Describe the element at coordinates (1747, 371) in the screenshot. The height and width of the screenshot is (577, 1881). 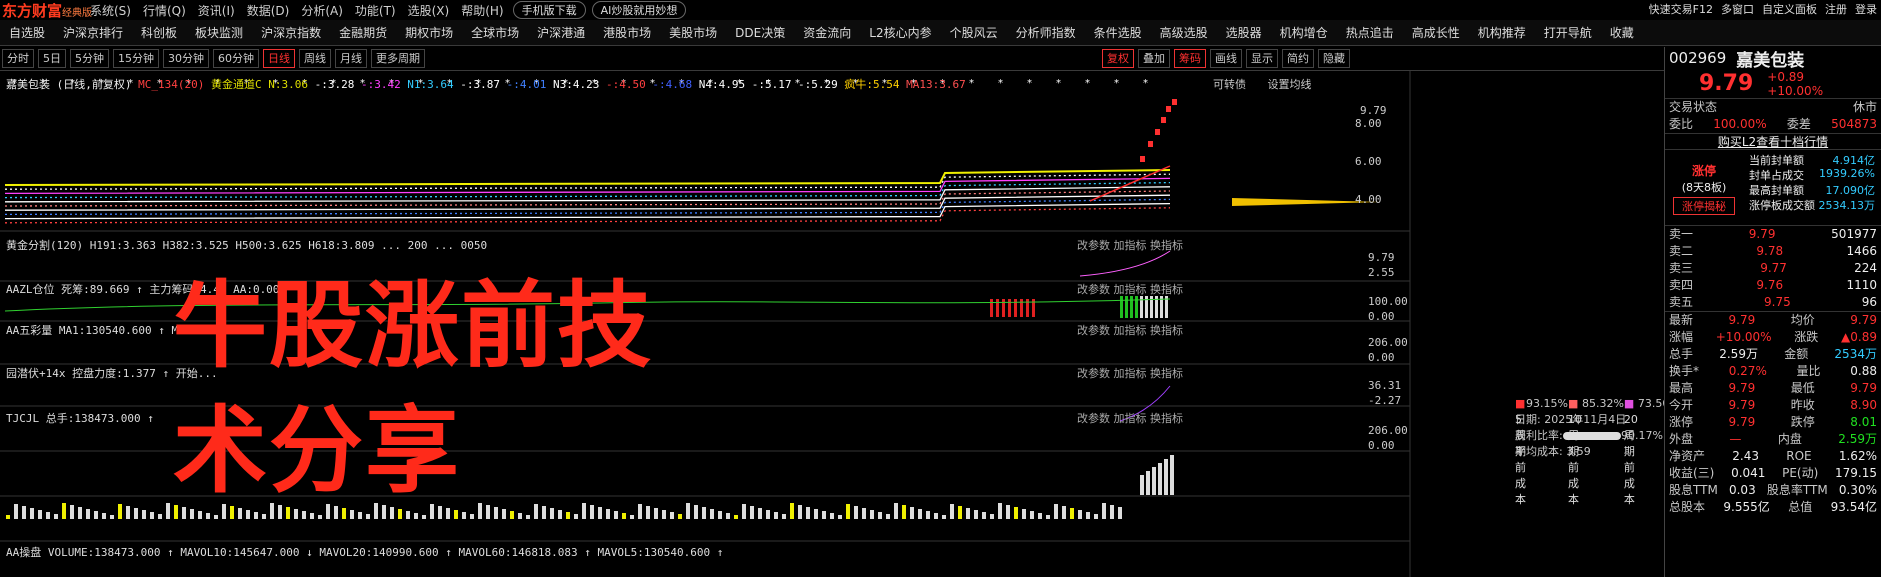
I see `stat-value: 0.27%` at that location.